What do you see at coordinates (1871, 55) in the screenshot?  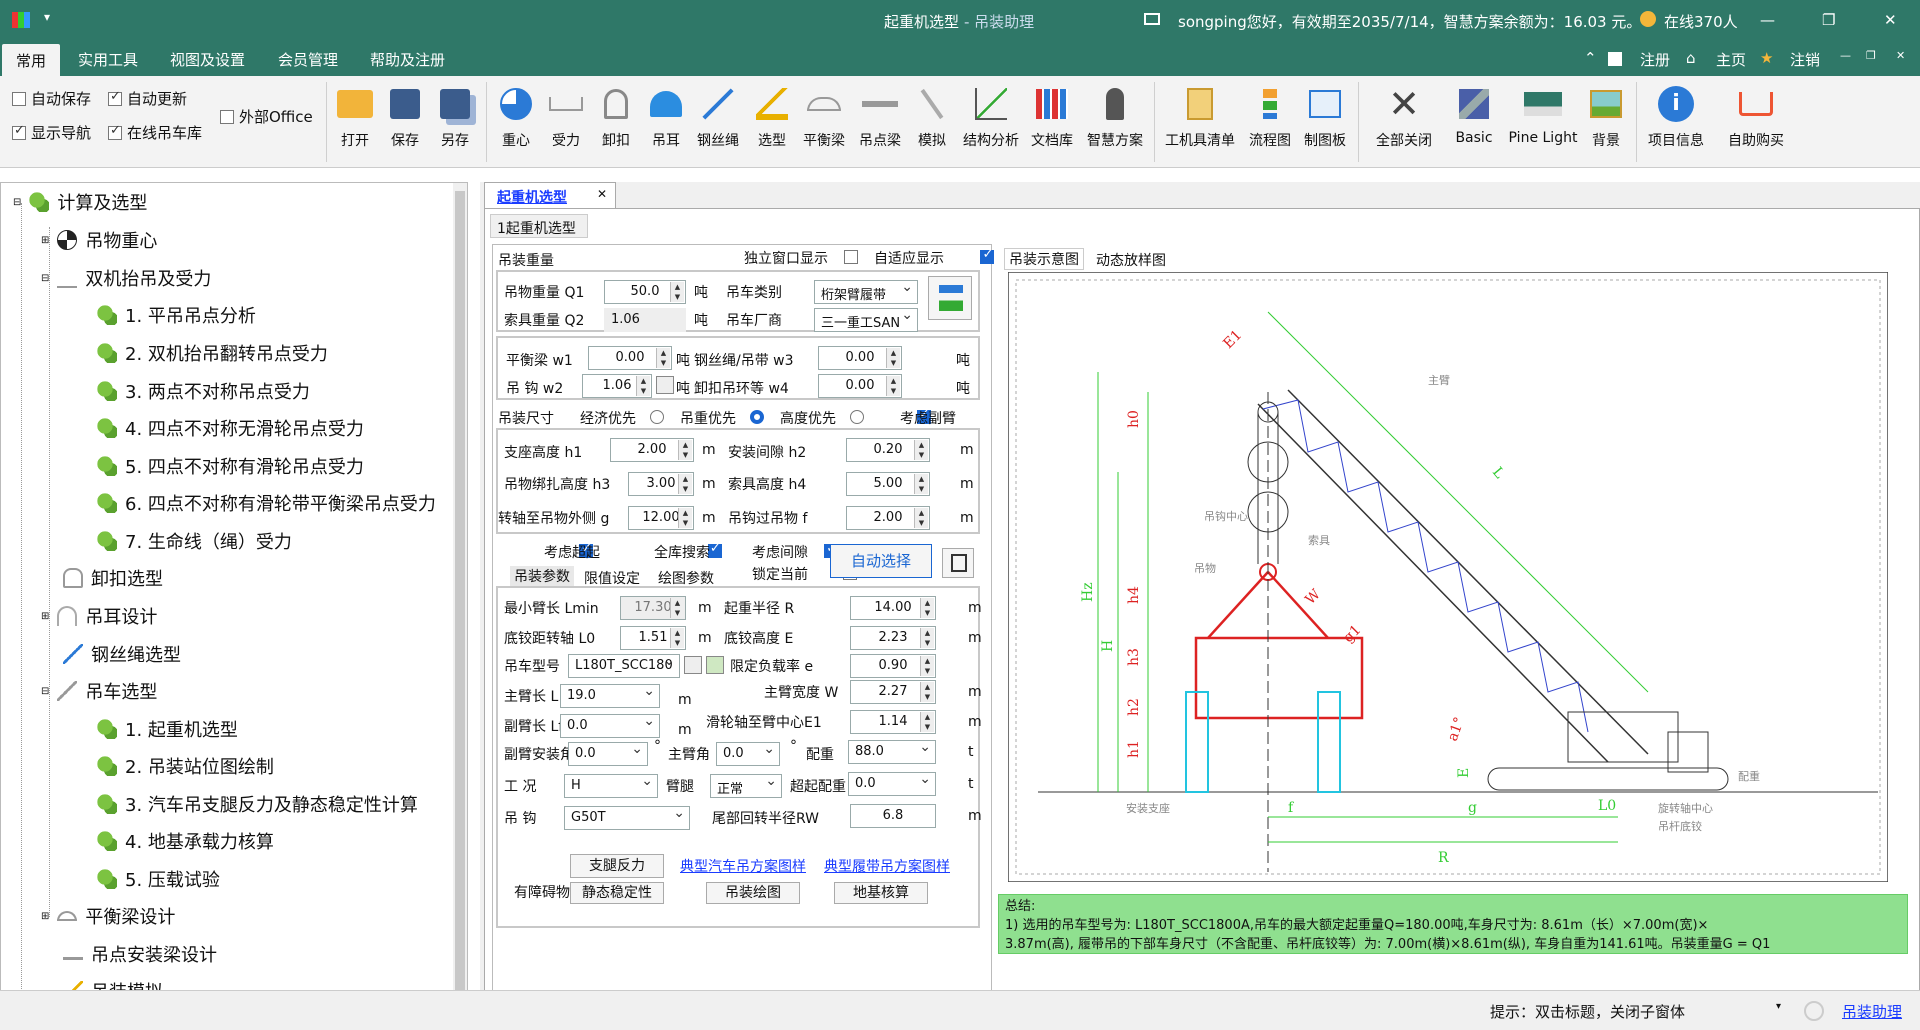 I see `mdi-restore-button: ❐` at bounding box center [1871, 55].